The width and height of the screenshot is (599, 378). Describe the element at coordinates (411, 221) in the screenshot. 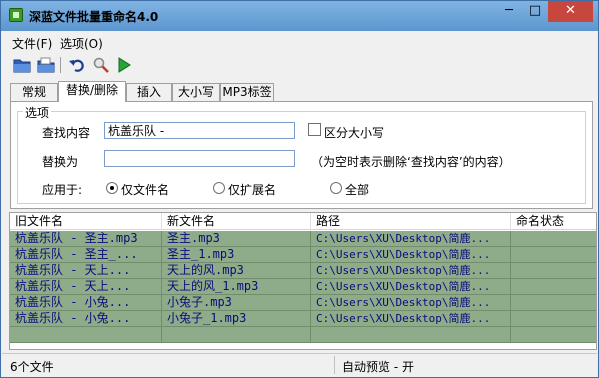

I see `column-path: 路径` at that location.